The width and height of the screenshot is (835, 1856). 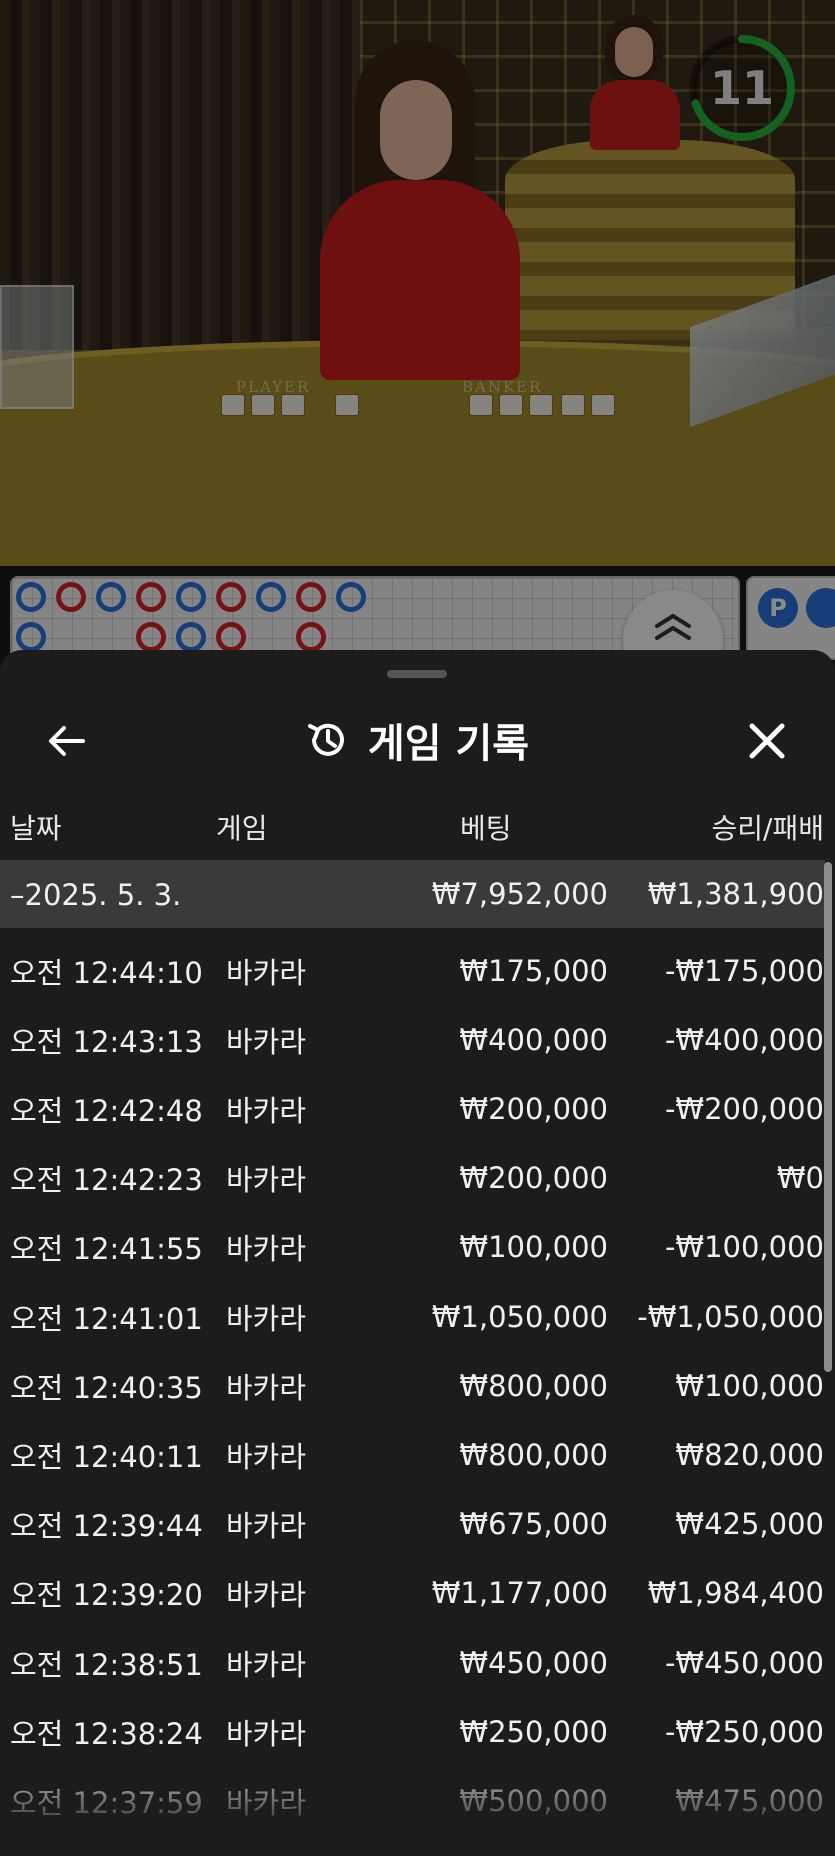 I want to click on title-group: 게임 기록, so click(x=417, y=740).